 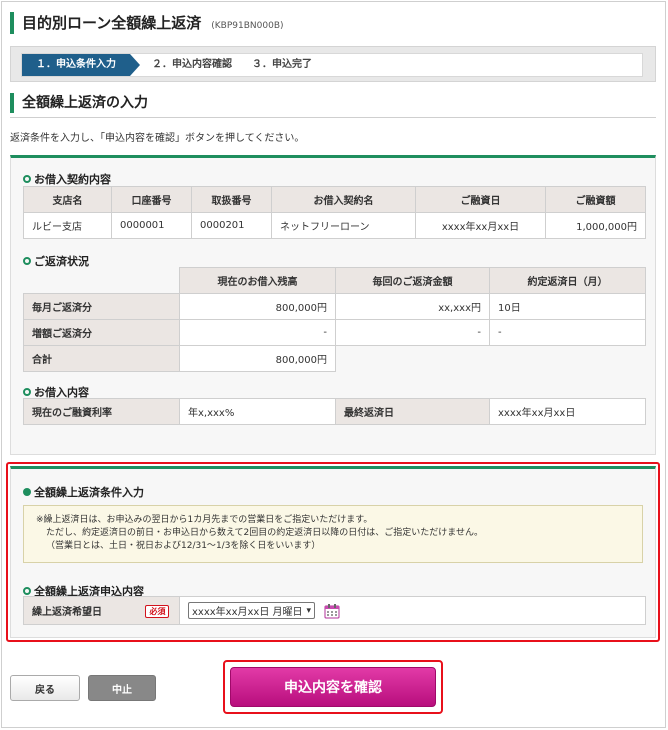 What do you see at coordinates (101, 306) in the screenshot?
I see `row-label-monthly: 毎月ご返済分` at bounding box center [101, 306].